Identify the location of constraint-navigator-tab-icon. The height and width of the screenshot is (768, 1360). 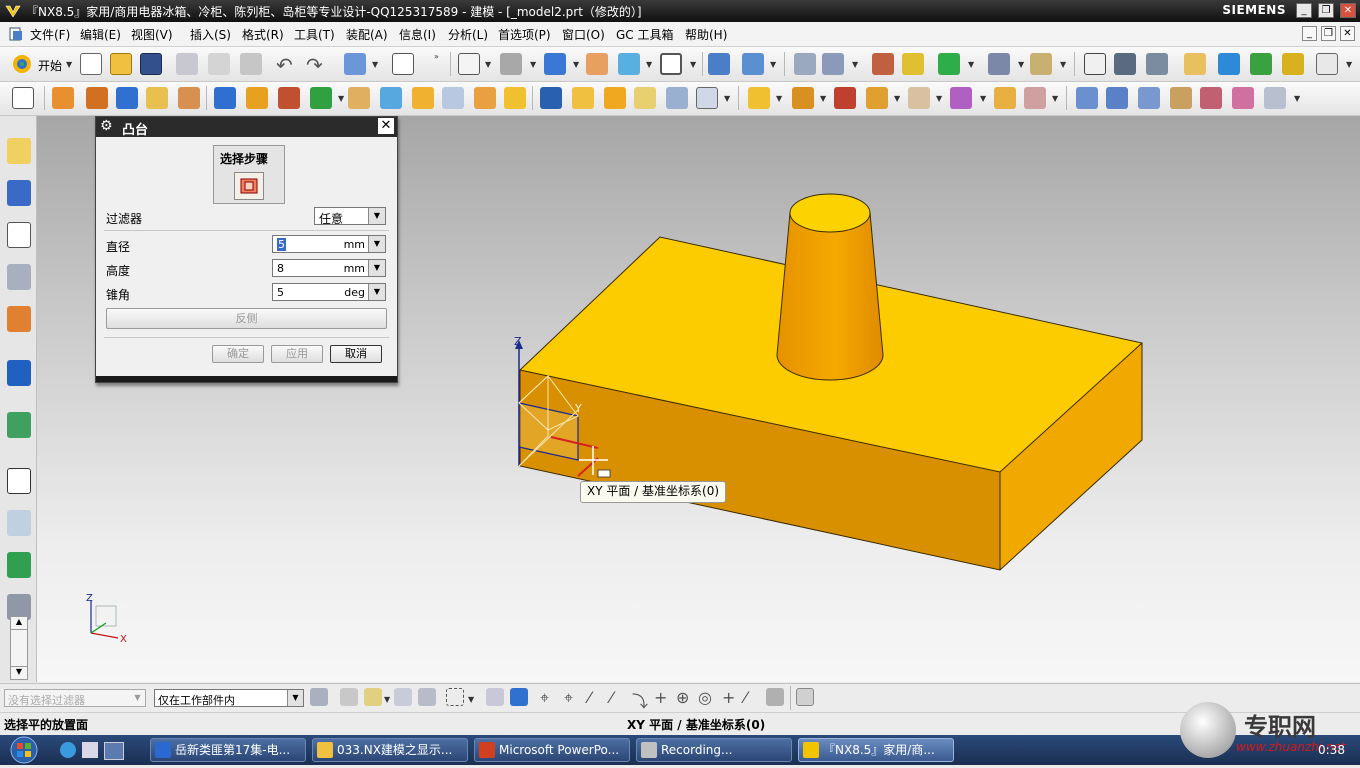
(19, 193).